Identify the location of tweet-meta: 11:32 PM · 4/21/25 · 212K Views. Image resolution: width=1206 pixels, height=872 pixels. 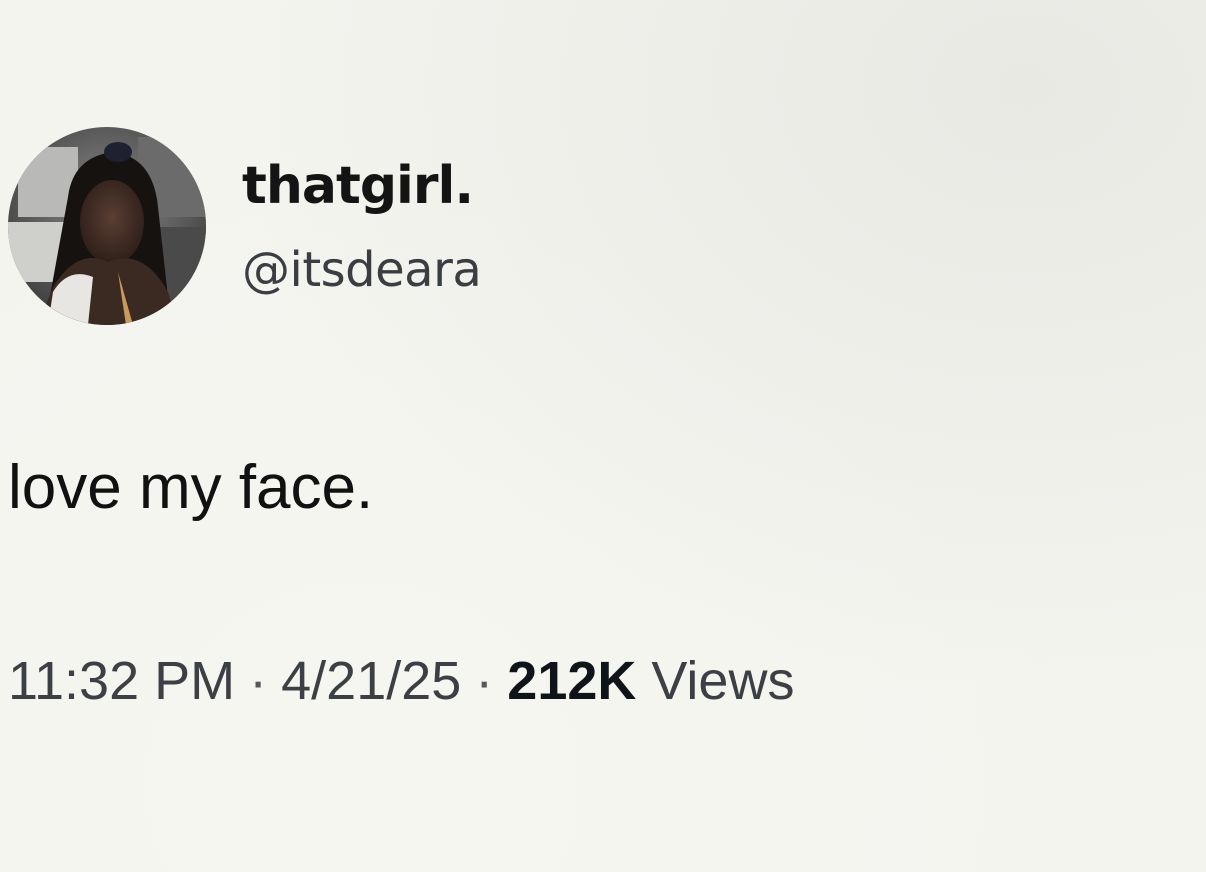
(401, 681).